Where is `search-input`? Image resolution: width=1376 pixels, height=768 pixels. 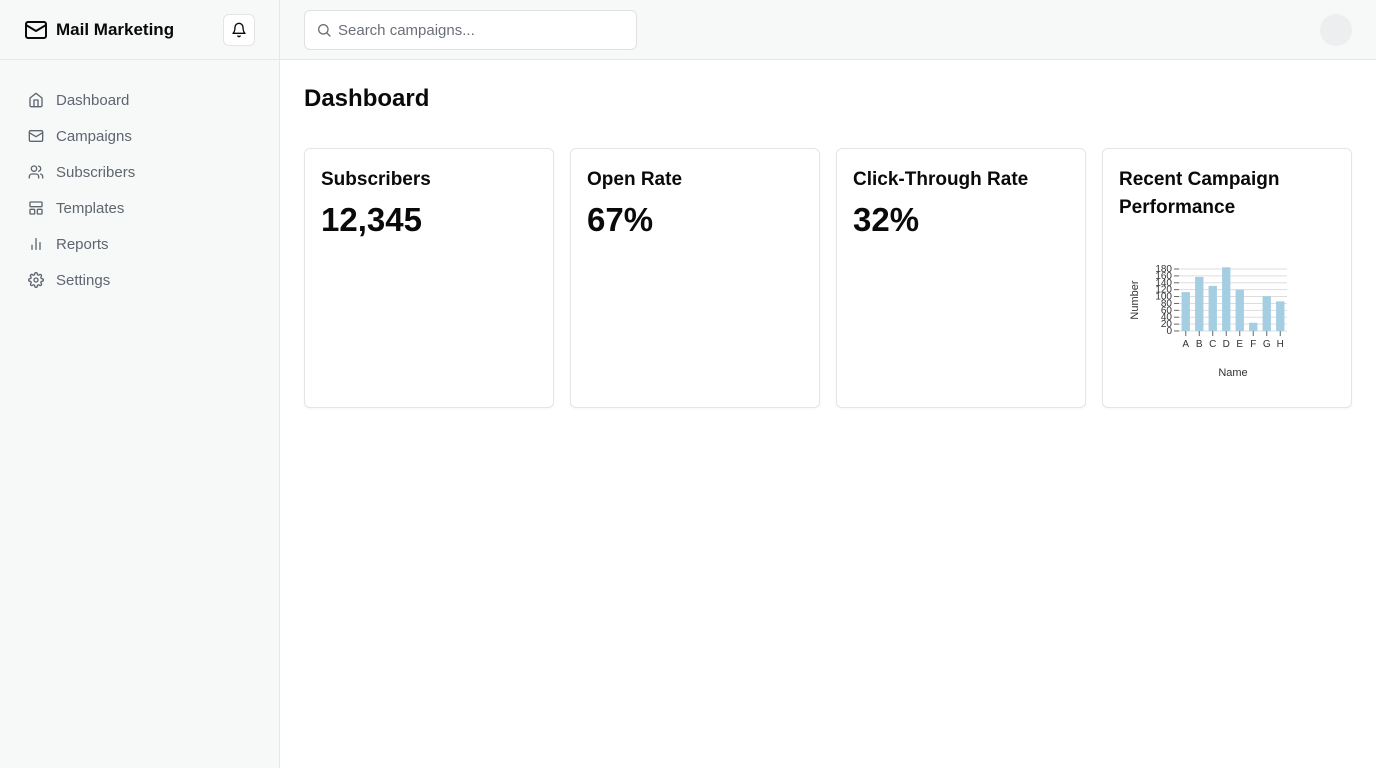 search-input is located at coordinates (483, 30).